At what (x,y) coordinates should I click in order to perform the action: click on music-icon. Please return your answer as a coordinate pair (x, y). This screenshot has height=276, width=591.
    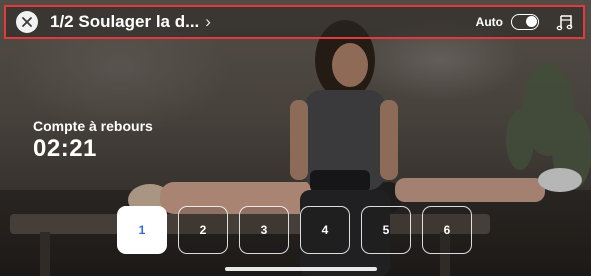
    Looking at the image, I should click on (564, 23).